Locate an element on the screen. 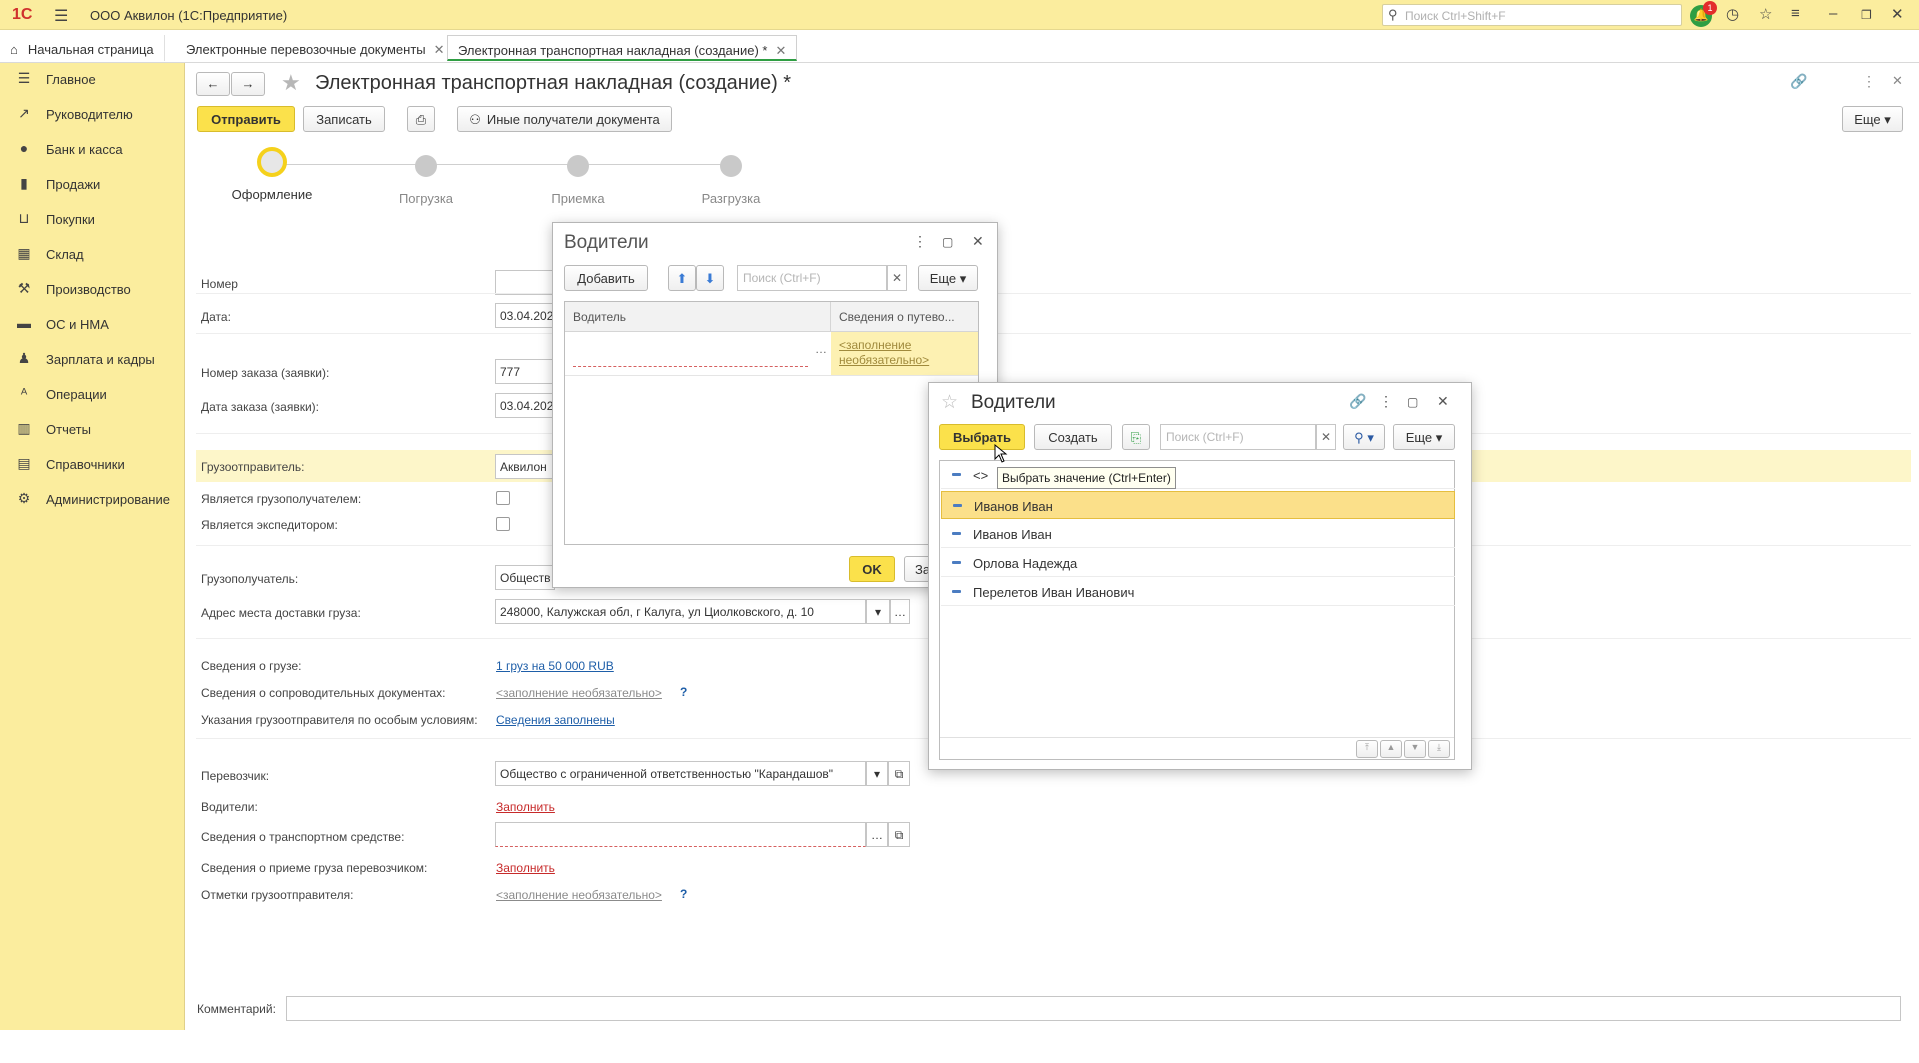 Image resolution: width=1919 pixels, height=1063 pixels. sidebar-item-warehouse: ▦ Склад is located at coordinates (92, 253).